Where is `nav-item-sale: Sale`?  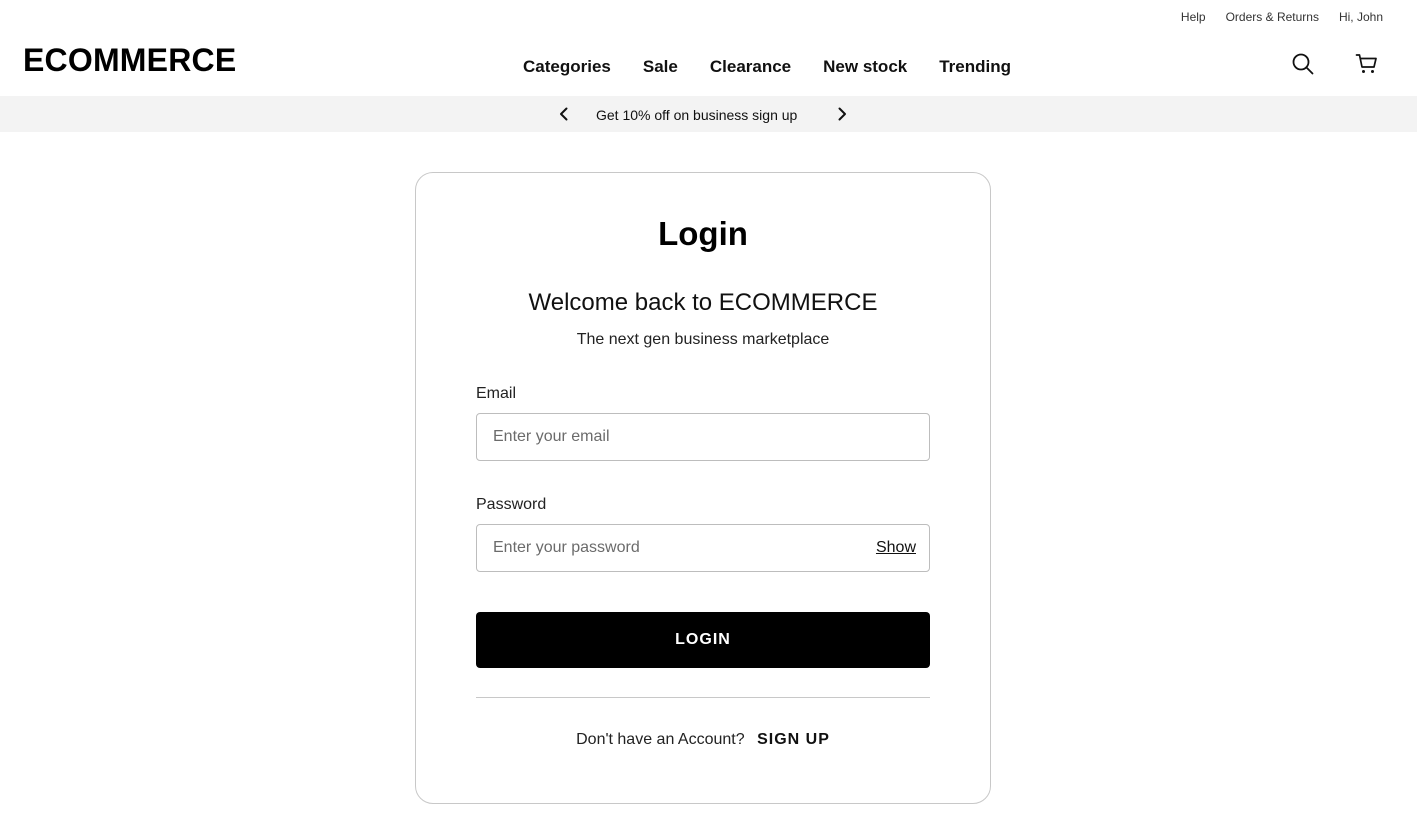 nav-item-sale: Sale is located at coordinates (660, 67).